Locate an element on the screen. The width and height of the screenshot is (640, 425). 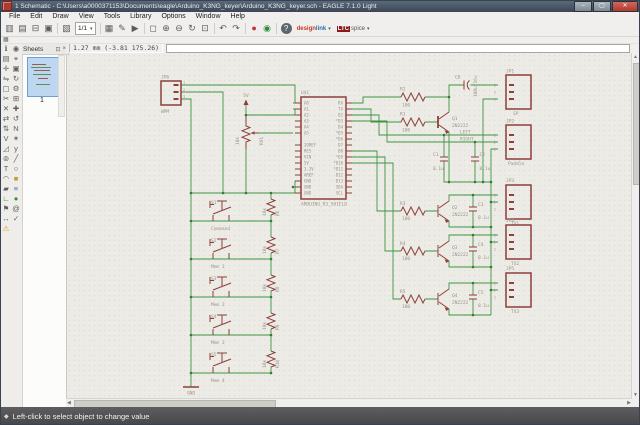
vscroll-thumb is located at coordinates (636, 124).